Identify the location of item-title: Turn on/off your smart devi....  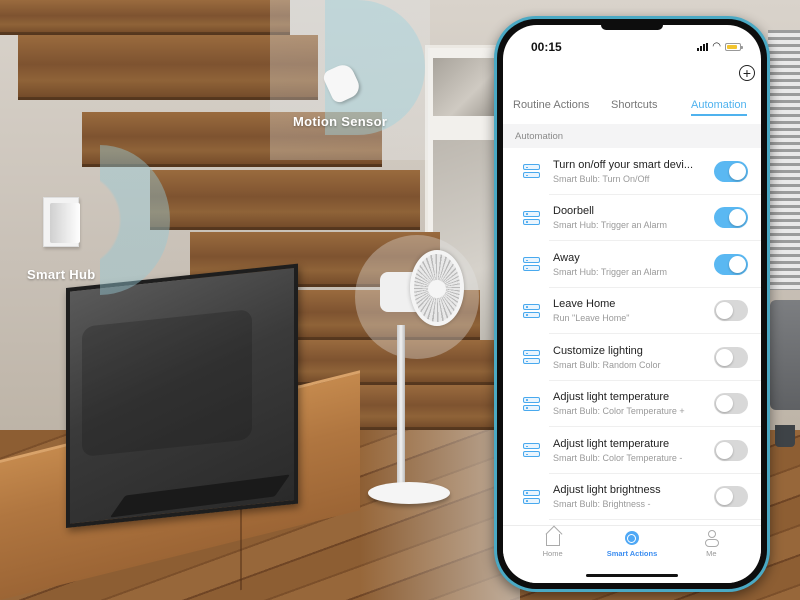
(623, 164).